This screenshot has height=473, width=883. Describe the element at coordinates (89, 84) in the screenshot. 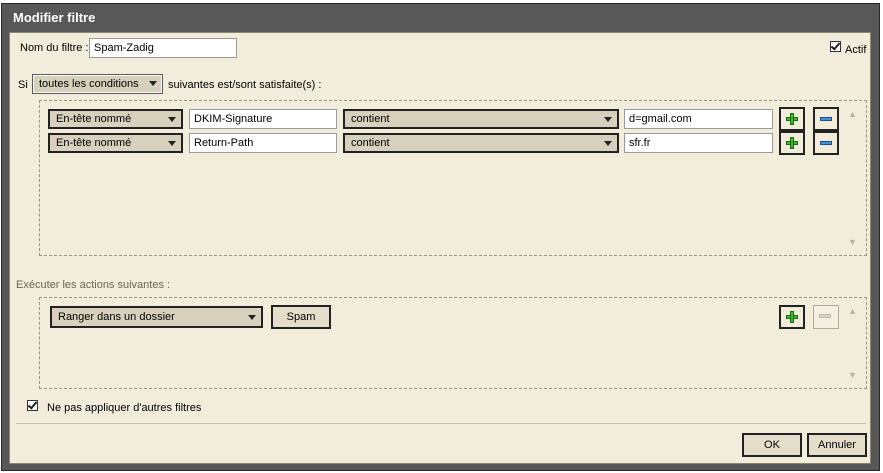

I see `condition-mode-value: toutes les conditions` at that location.